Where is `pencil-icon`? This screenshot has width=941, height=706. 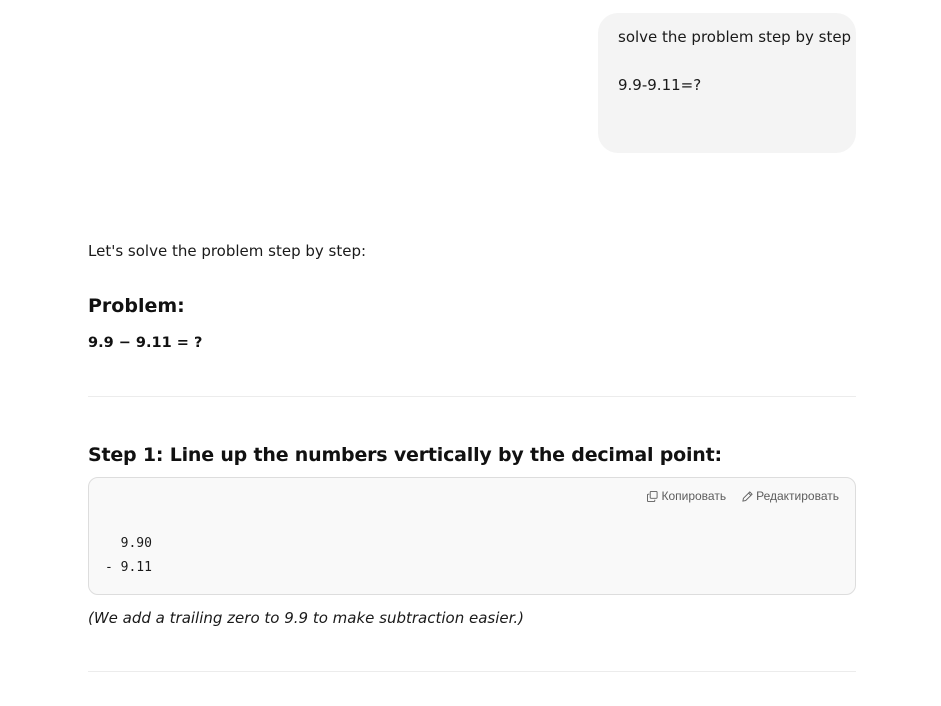 pencil-icon is located at coordinates (747, 496).